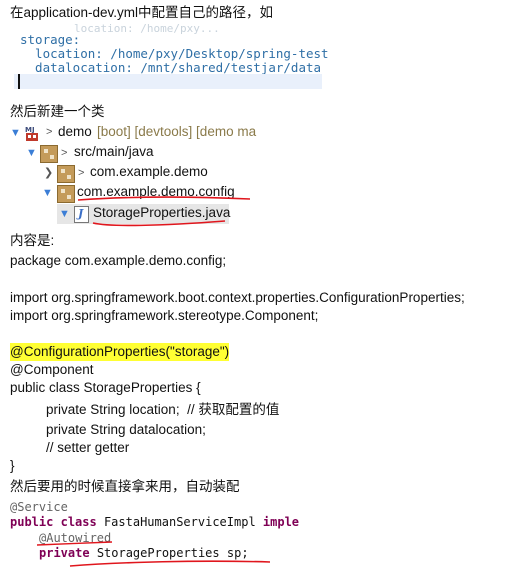  What do you see at coordinates (170, 563) in the screenshot?
I see `underline-field-line` at bounding box center [170, 563].